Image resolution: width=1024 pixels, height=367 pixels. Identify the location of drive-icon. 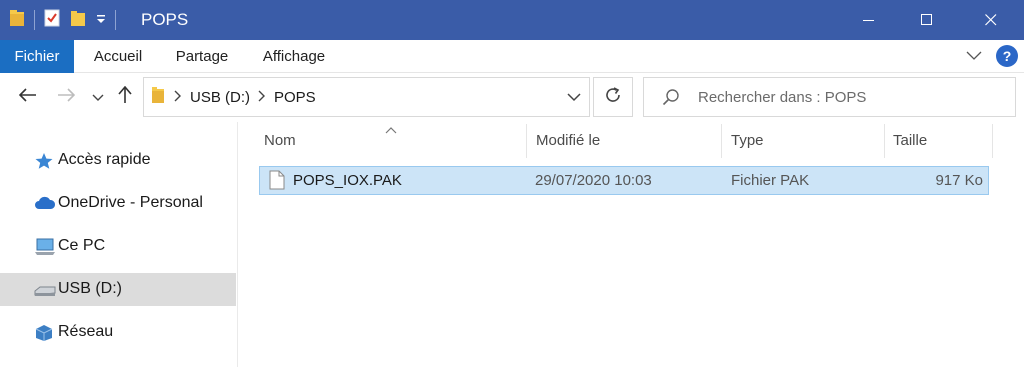
(45, 290).